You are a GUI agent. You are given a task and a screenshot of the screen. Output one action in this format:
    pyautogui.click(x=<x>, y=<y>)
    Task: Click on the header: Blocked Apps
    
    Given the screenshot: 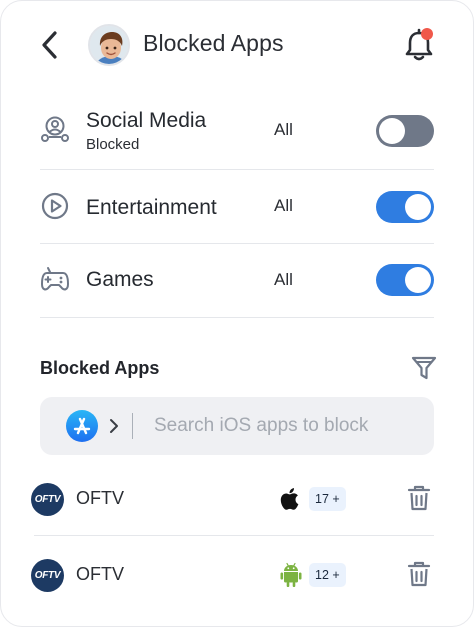 What is the action you would take?
    pyautogui.click(x=237, y=45)
    